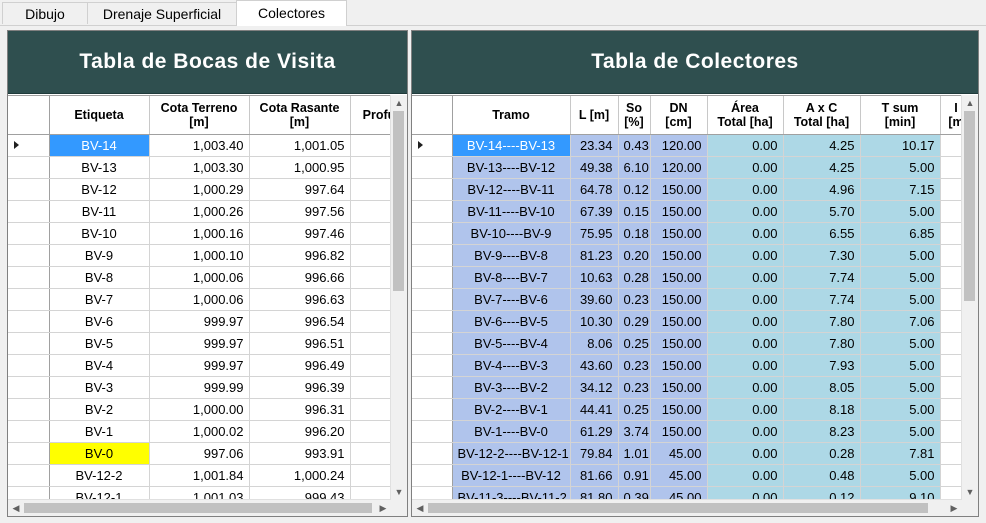 The height and width of the screenshot is (523, 986). Describe the element at coordinates (199, 299) in the screenshot. I see `bocas-cell: 1,000.06` at that location.